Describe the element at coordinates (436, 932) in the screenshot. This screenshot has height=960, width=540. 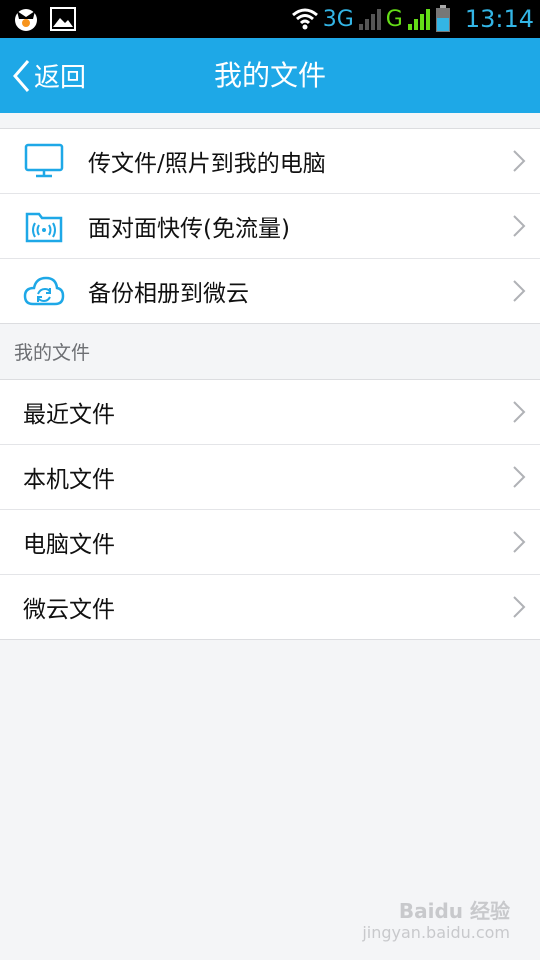
I see `watermark-url: jingyan.baidu.com` at that location.